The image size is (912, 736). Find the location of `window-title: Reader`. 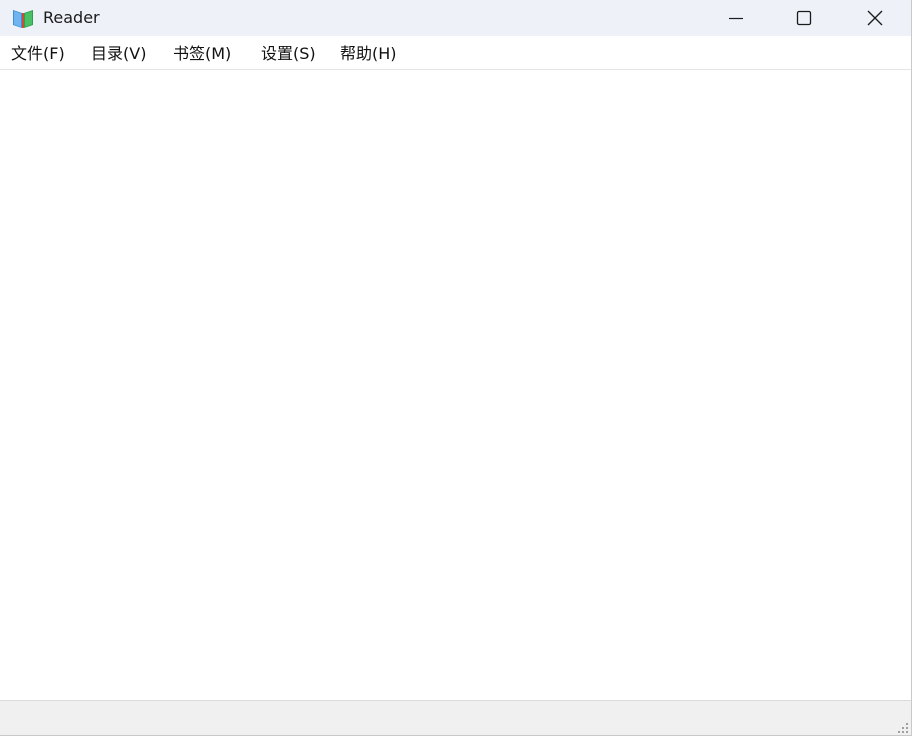

window-title: Reader is located at coordinates (71, 17).